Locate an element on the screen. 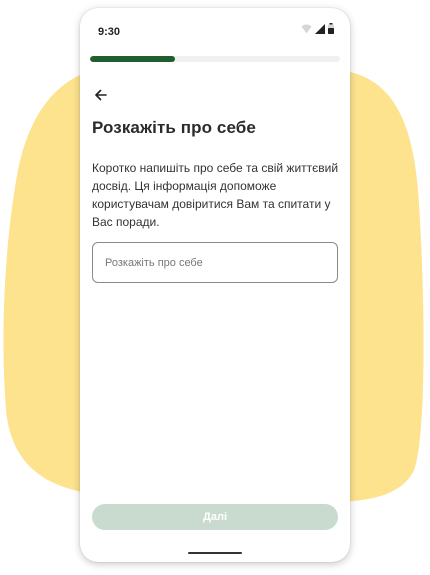 The height and width of the screenshot is (575, 430). status-icons is located at coordinates (317, 31).